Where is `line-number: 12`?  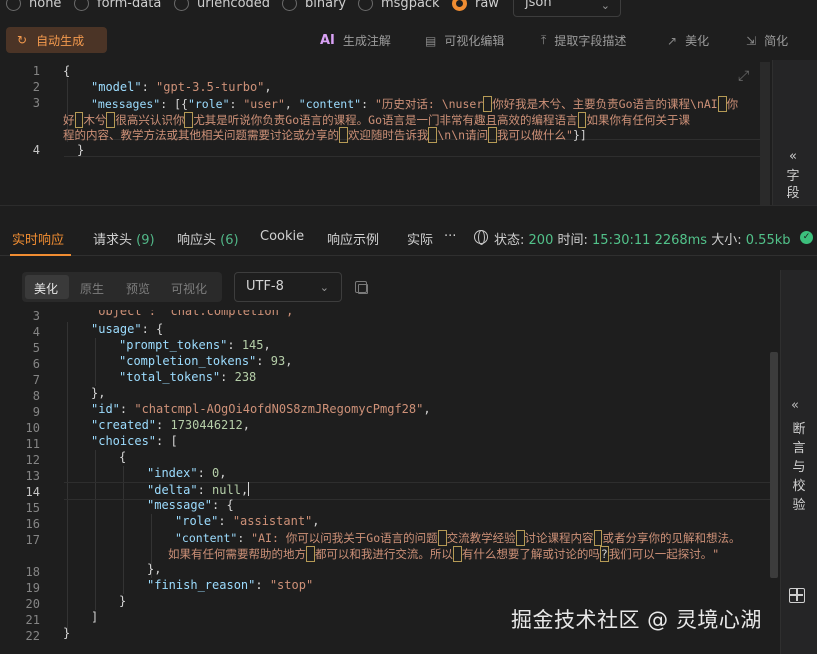 line-number: 12 is located at coordinates (32, 460).